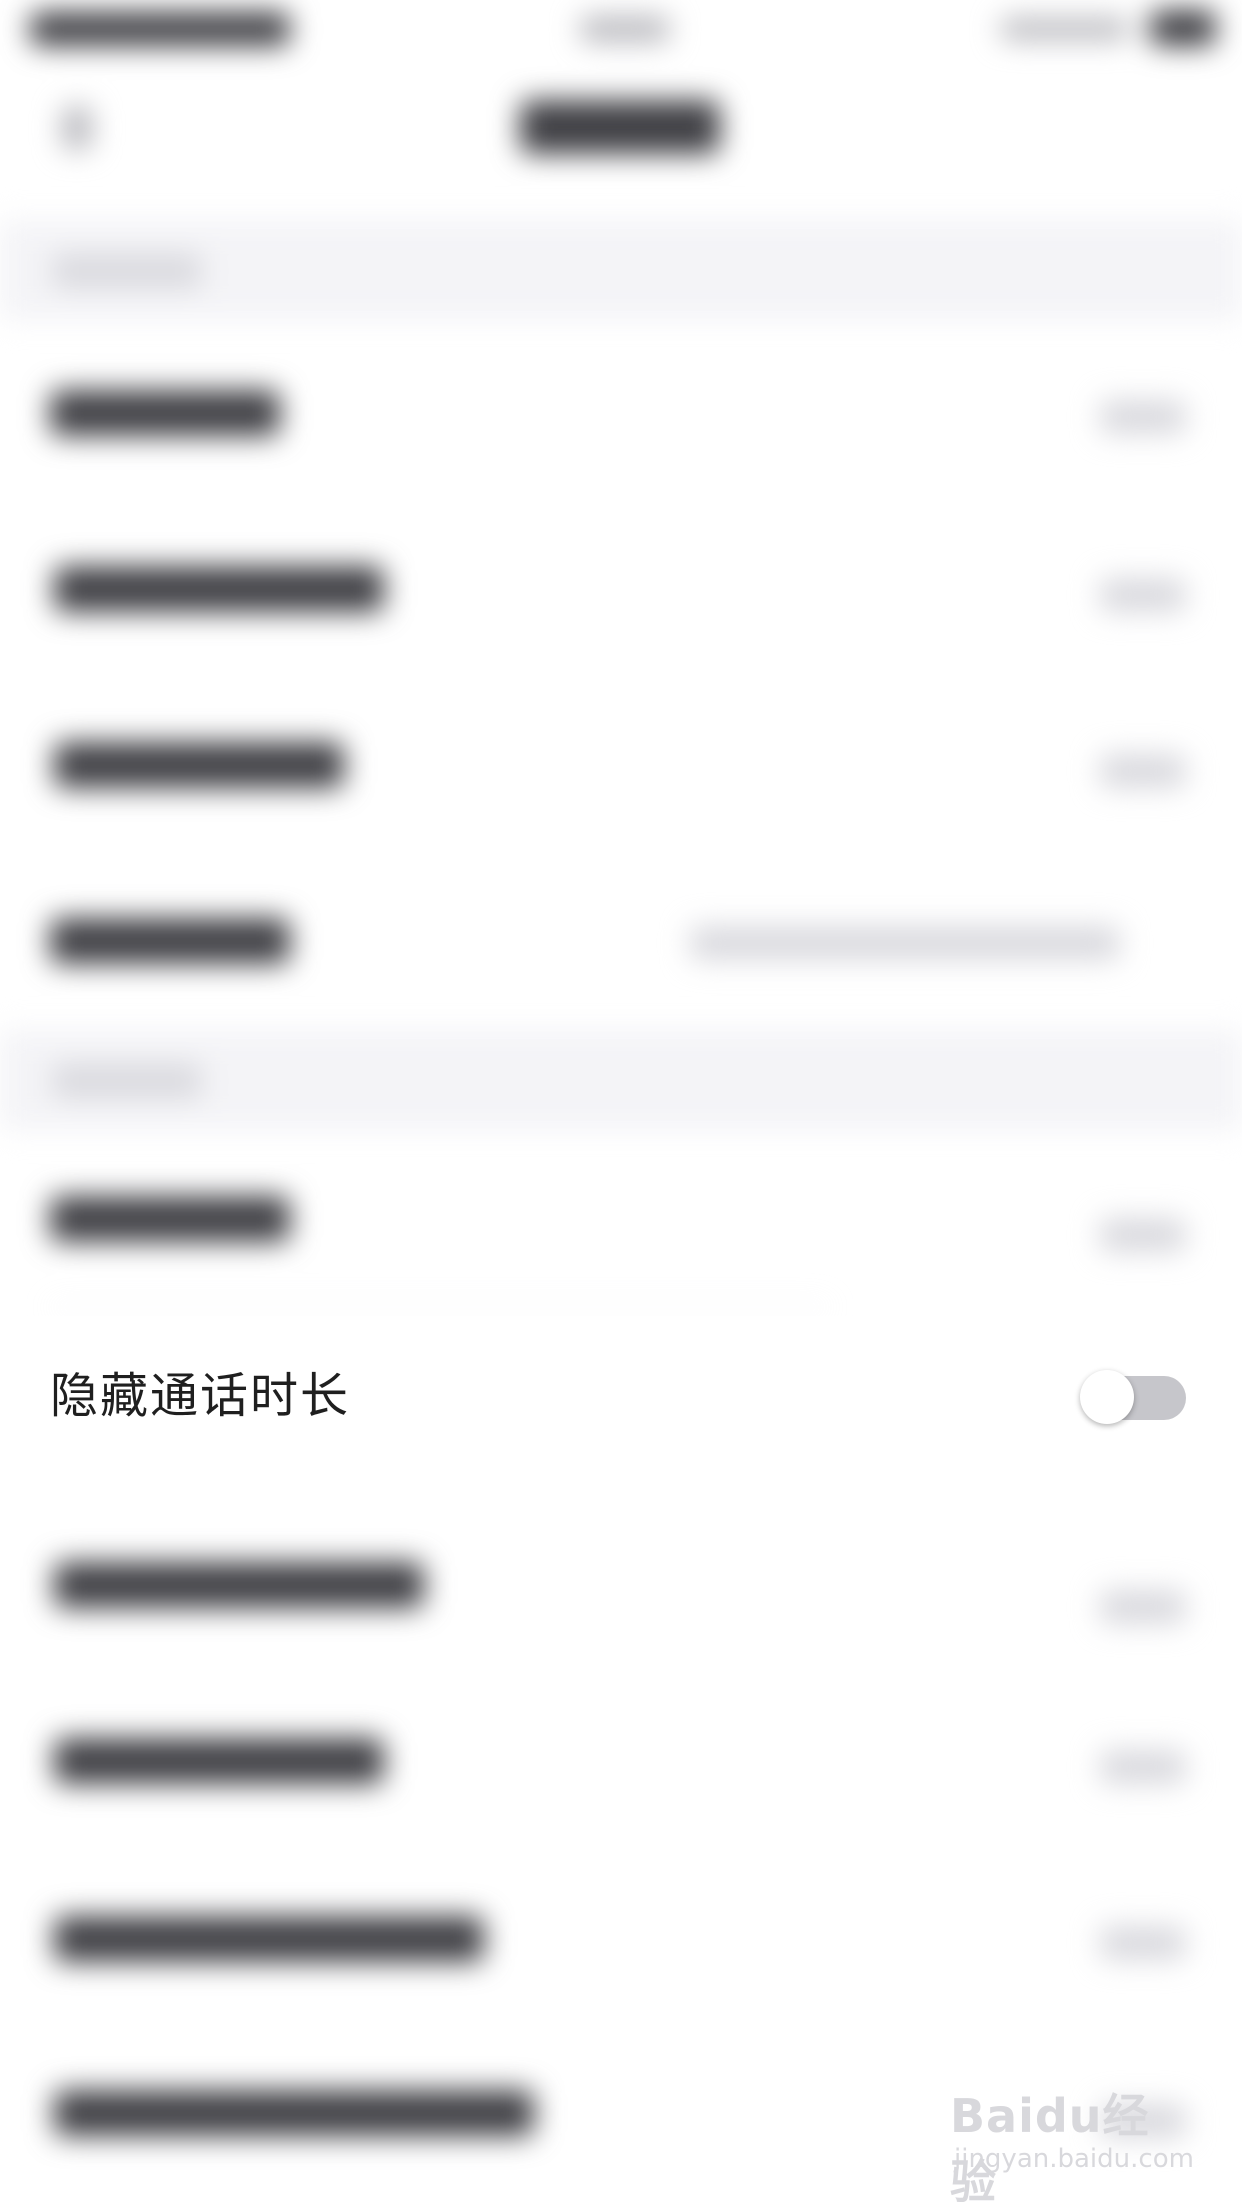 The width and height of the screenshot is (1242, 2212). I want to click on row-5-divider-blur, so click(440, 1307).